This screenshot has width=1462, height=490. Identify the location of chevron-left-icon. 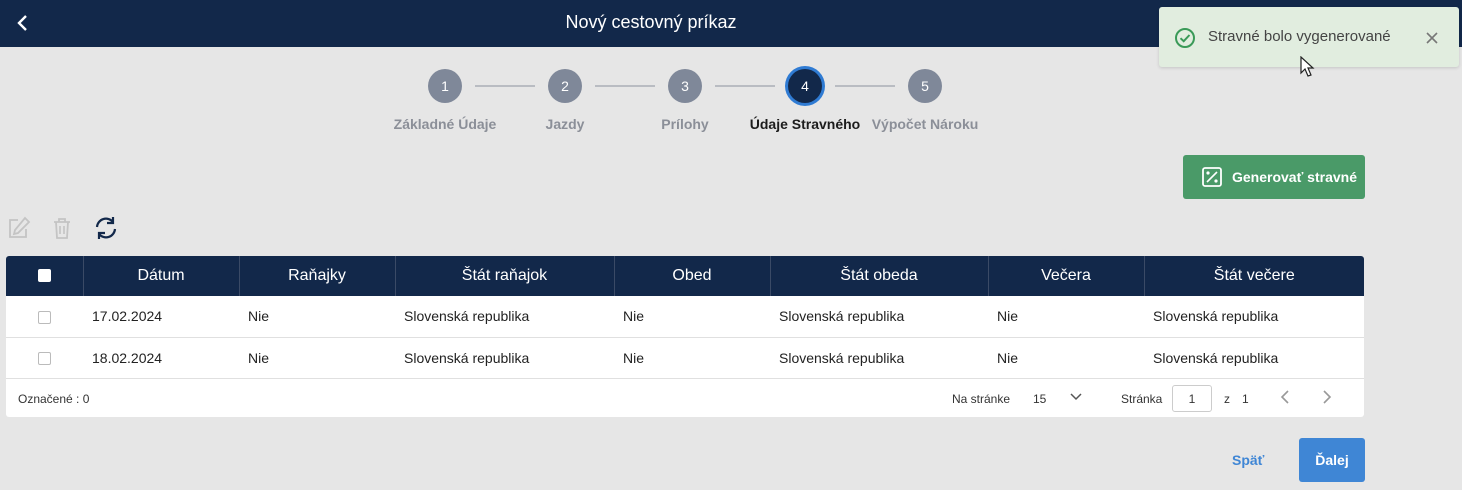
(1285, 397).